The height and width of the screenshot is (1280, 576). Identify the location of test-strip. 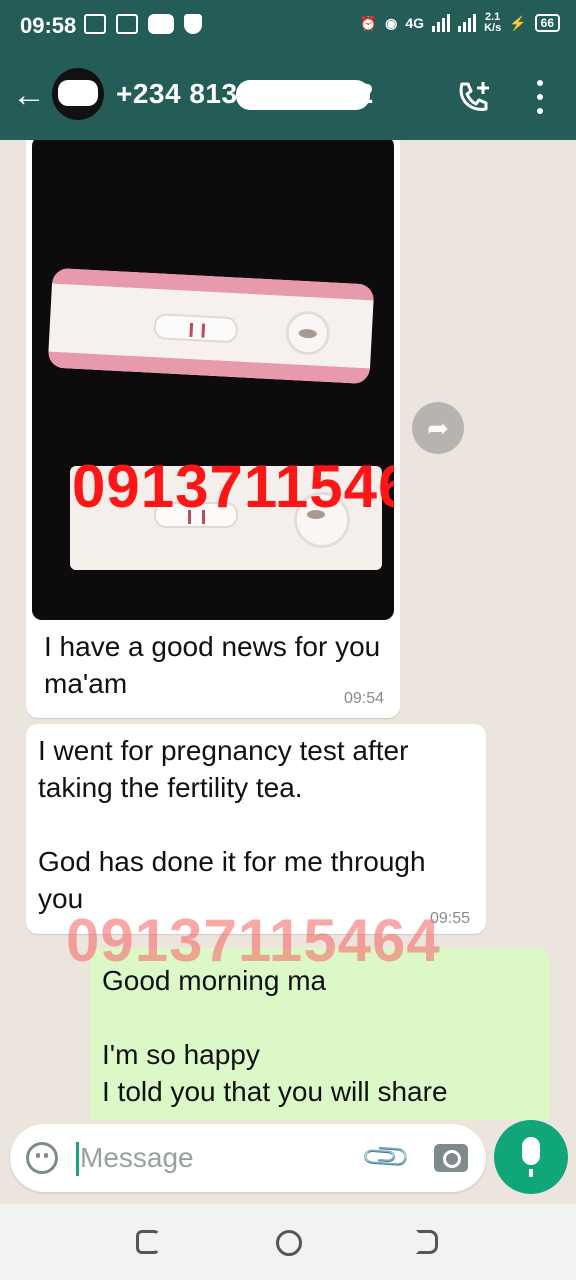
(211, 326).